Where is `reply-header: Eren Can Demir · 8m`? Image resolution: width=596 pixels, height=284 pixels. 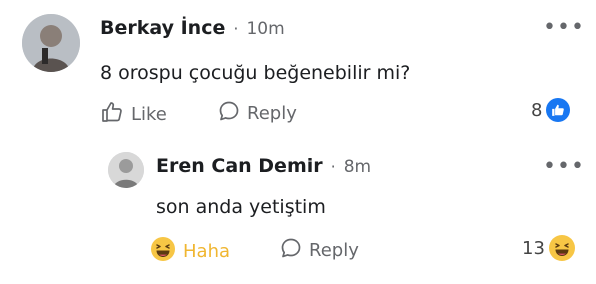
reply-header: Eren Can Demir · 8m is located at coordinates (263, 166).